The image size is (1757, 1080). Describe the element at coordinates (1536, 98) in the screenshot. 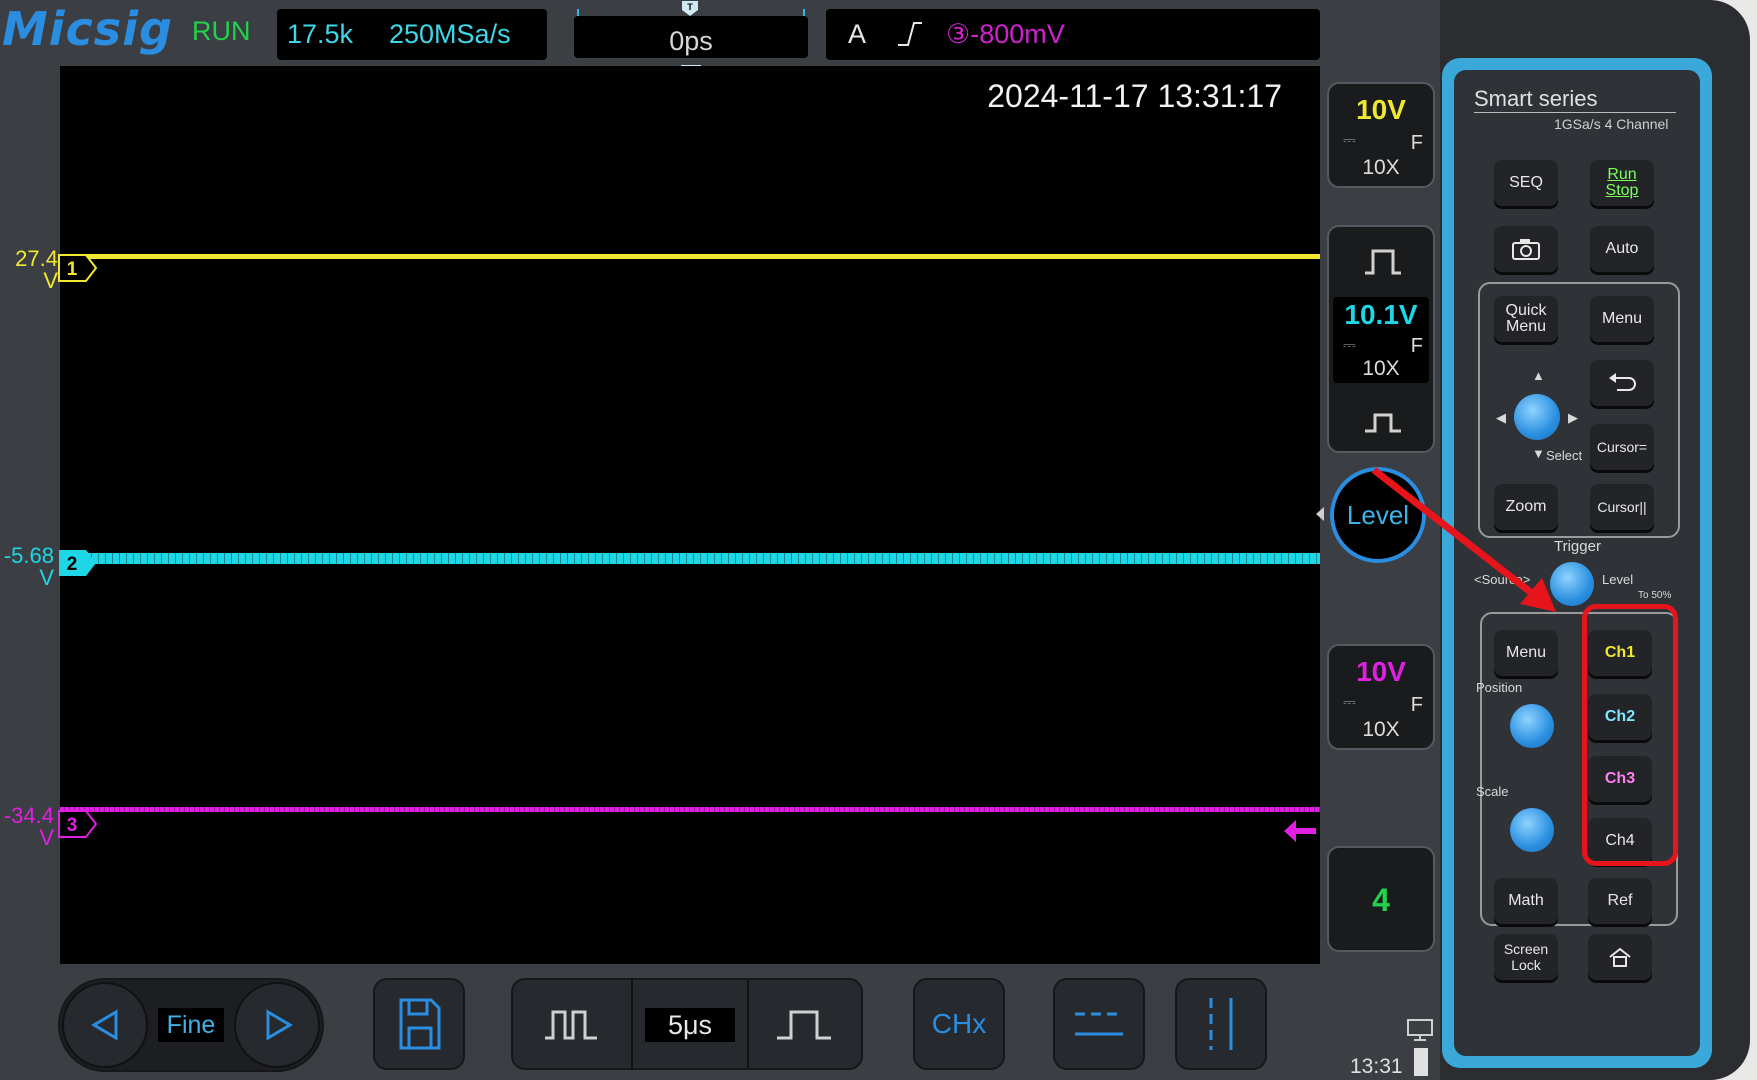

I see `series-label: Smart series` at that location.